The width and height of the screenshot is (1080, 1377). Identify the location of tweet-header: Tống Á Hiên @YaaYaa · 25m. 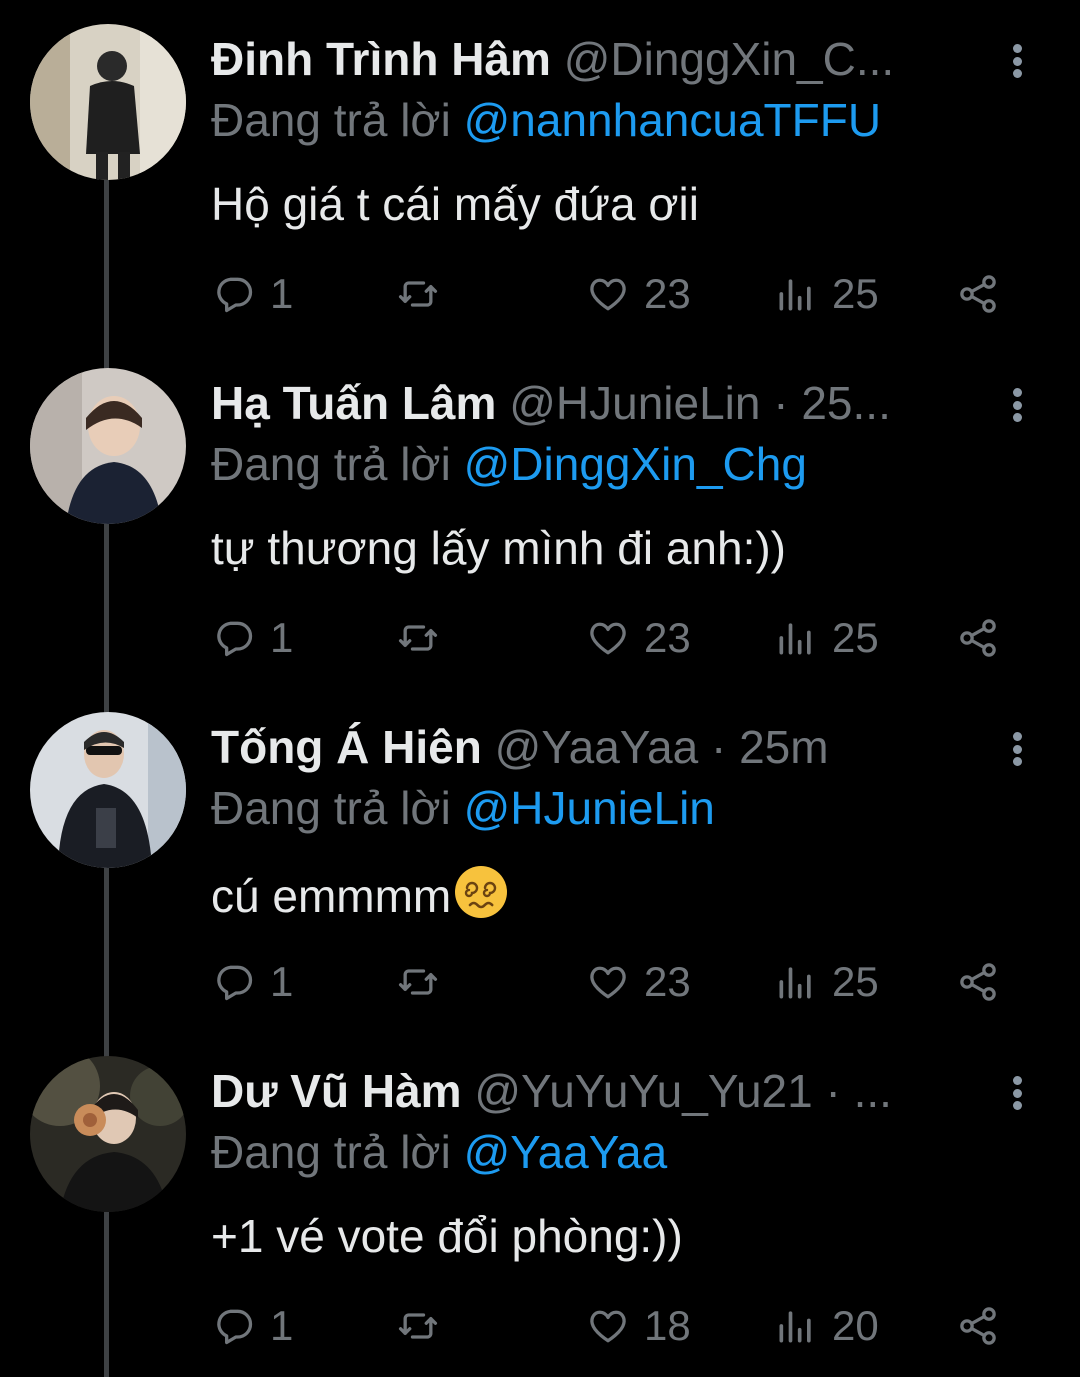
(601, 747).